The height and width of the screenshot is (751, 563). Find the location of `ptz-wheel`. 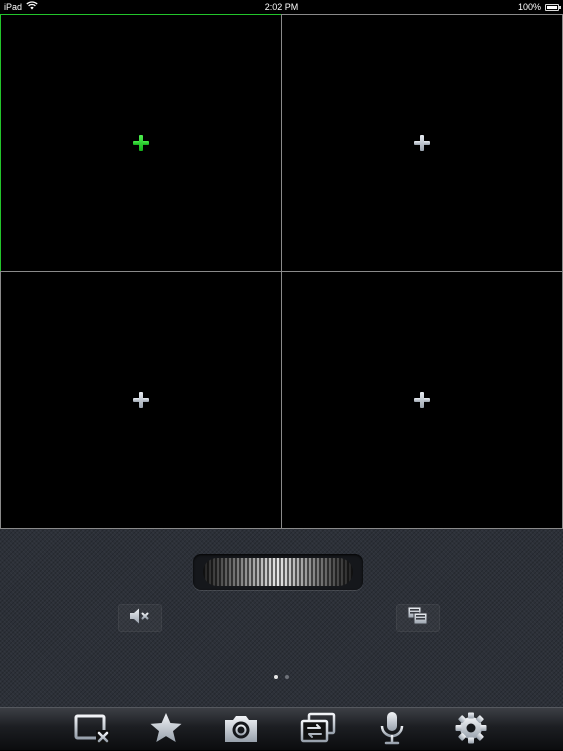

ptz-wheel is located at coordinates (278, 572).